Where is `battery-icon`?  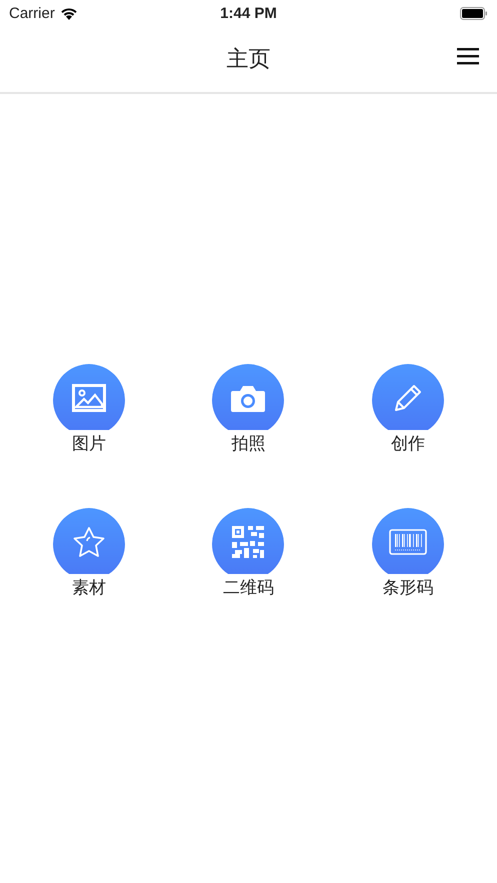 battery-icon is located at coordinates (474, 13).